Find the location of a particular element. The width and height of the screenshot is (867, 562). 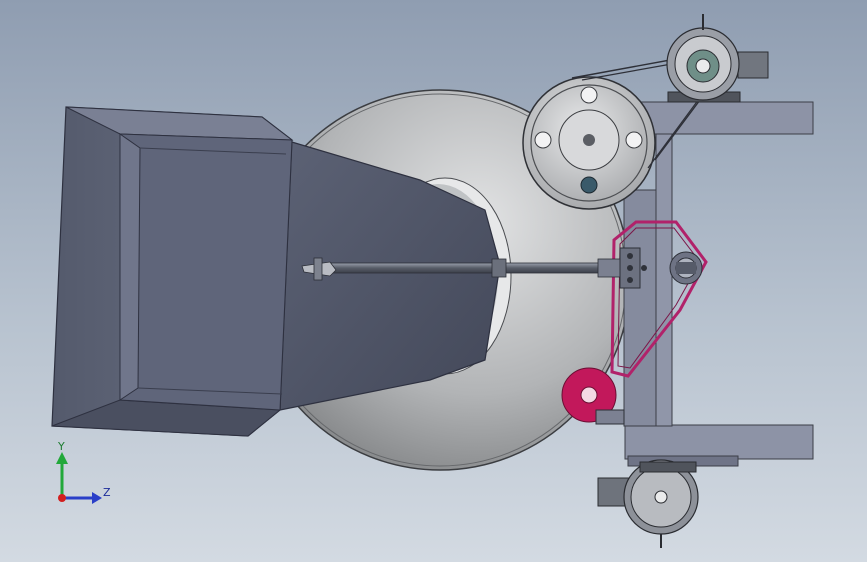

z-axis-label: Z is located at coordinates (107, 492).